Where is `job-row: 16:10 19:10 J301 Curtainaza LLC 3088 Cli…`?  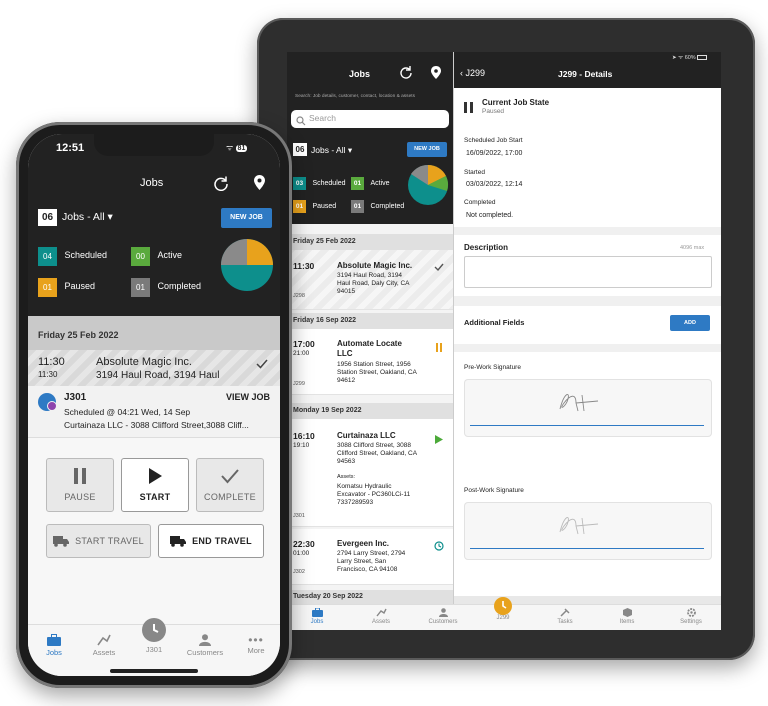 job-row: 16:10 19:10 J301 Curtainaza LLC 3088 Cli… is located at coordinates (370, 473).